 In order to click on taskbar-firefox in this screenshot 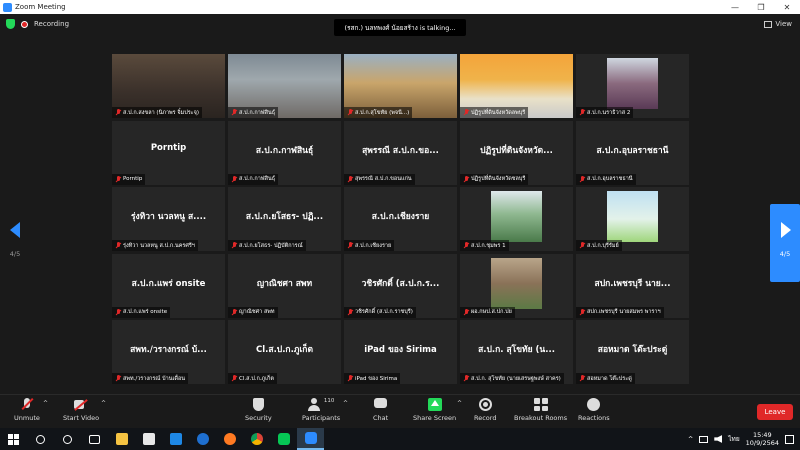, I will do `click(229, 439)`.